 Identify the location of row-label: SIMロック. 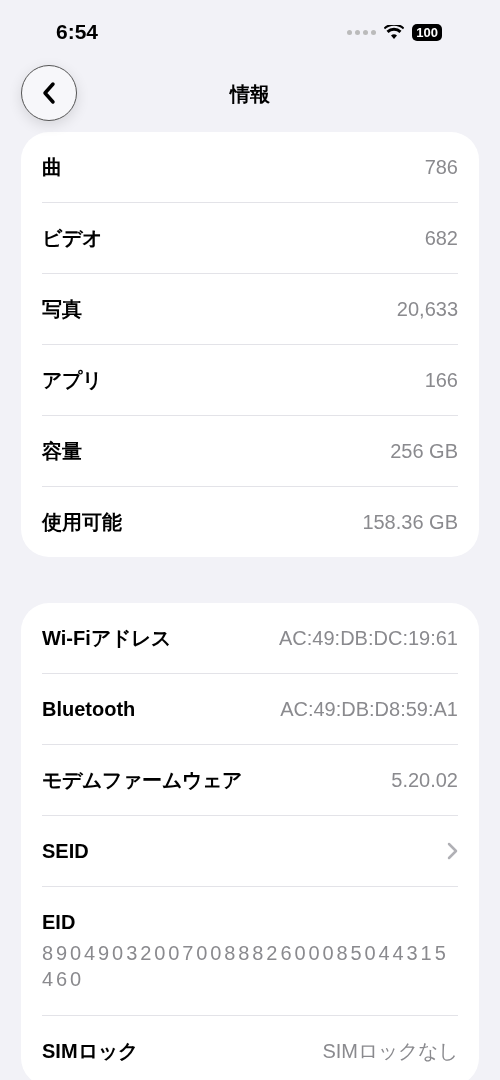
(90, 1051).